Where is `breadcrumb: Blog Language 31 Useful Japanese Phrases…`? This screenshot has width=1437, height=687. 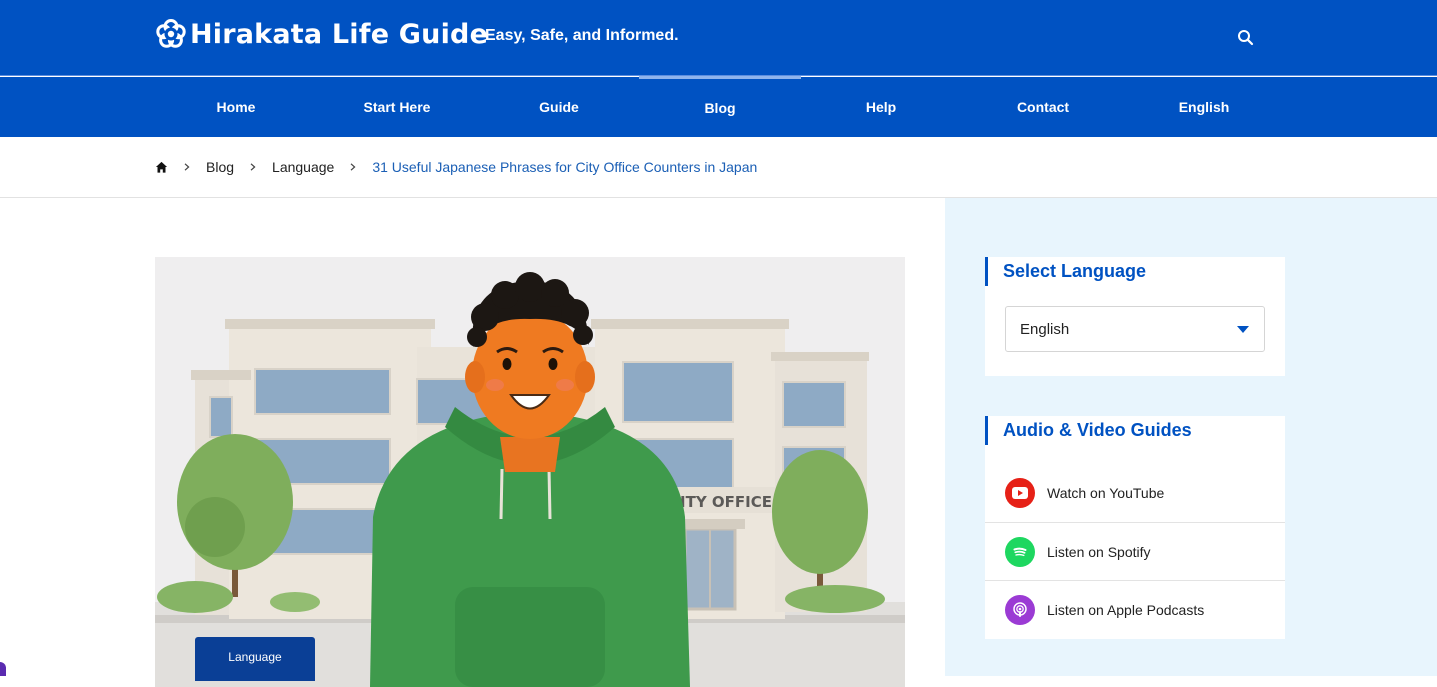
breadcrumb: Blog Language 31 Useful Japanese Phrases… is located at coordinates (456, 167).